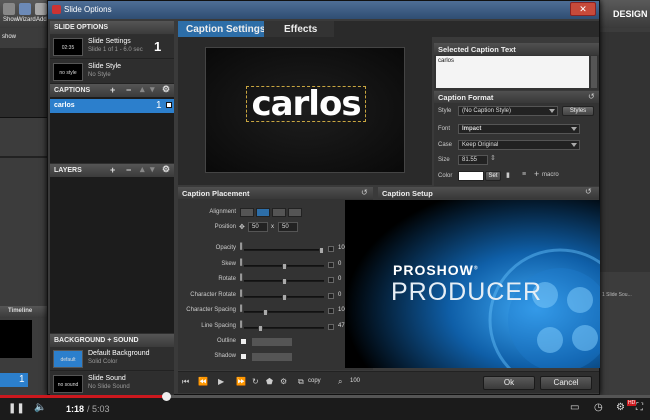  I want to click on zoom-value: 100, so click(355, 381).